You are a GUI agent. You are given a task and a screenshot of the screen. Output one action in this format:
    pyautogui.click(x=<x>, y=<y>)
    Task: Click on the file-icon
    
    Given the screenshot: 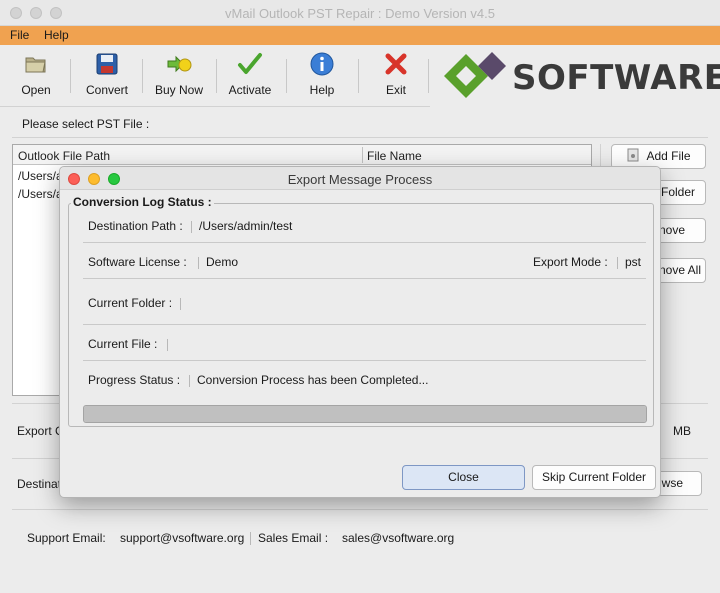 What is the action you would take?
    pyautogui.click(x=633, y=155)
    